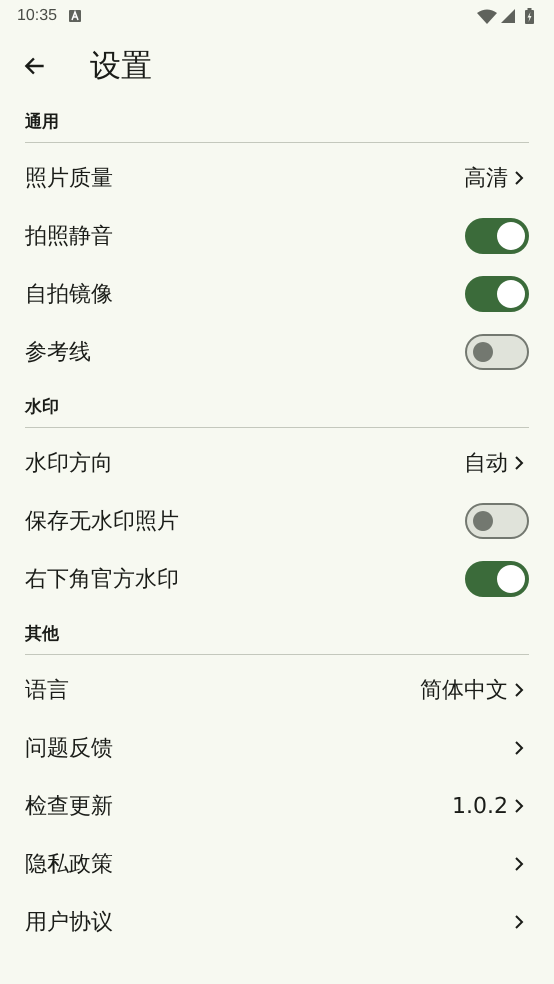 The image size is (554, 984). I want to click on setting-label: 拍照静音, so click(69, 237).